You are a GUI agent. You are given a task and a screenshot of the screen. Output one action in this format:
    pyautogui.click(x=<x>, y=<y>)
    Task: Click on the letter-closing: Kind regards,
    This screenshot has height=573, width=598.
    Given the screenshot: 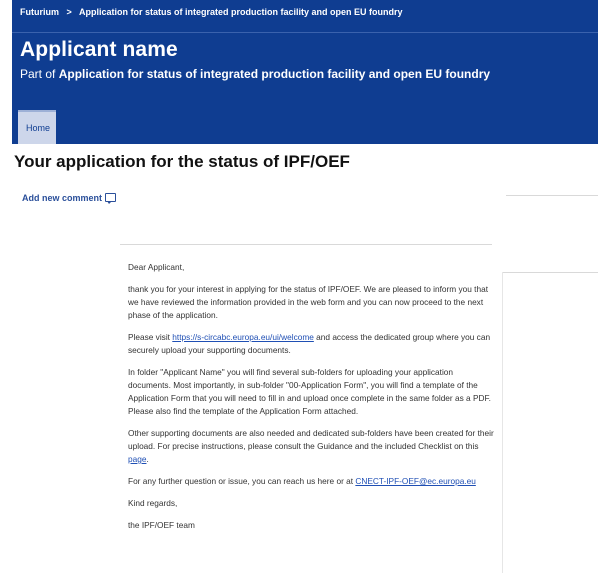 What is the action you would take?
    pyautogui.click(x=153, y=503)
    